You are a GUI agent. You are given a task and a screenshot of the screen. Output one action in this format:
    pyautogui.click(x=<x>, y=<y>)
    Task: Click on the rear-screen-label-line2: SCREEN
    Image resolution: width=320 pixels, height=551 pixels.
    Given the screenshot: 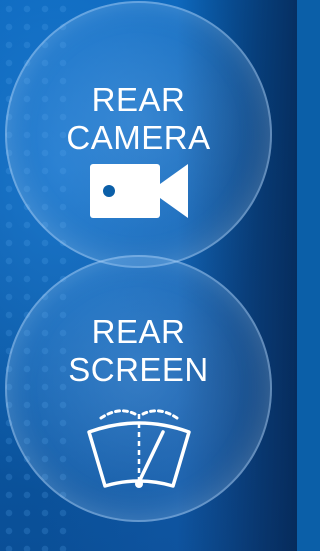 What is the action you would take?
    pyautogui.click(x=138, y=369)
    